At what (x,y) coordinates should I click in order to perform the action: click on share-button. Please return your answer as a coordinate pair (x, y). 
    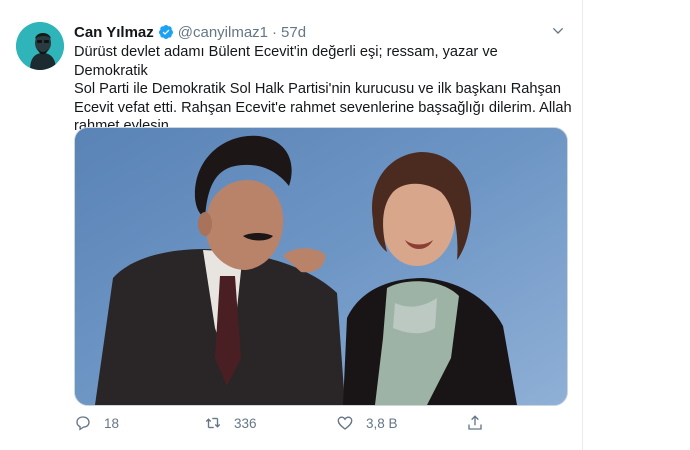
    Looking at the image, I should click on (481, 423).